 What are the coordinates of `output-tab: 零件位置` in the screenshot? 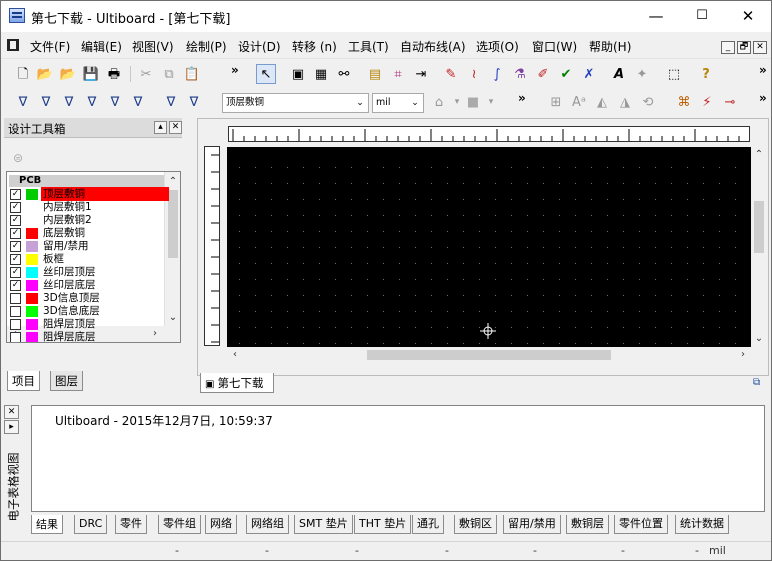 It's located at (641, 524).